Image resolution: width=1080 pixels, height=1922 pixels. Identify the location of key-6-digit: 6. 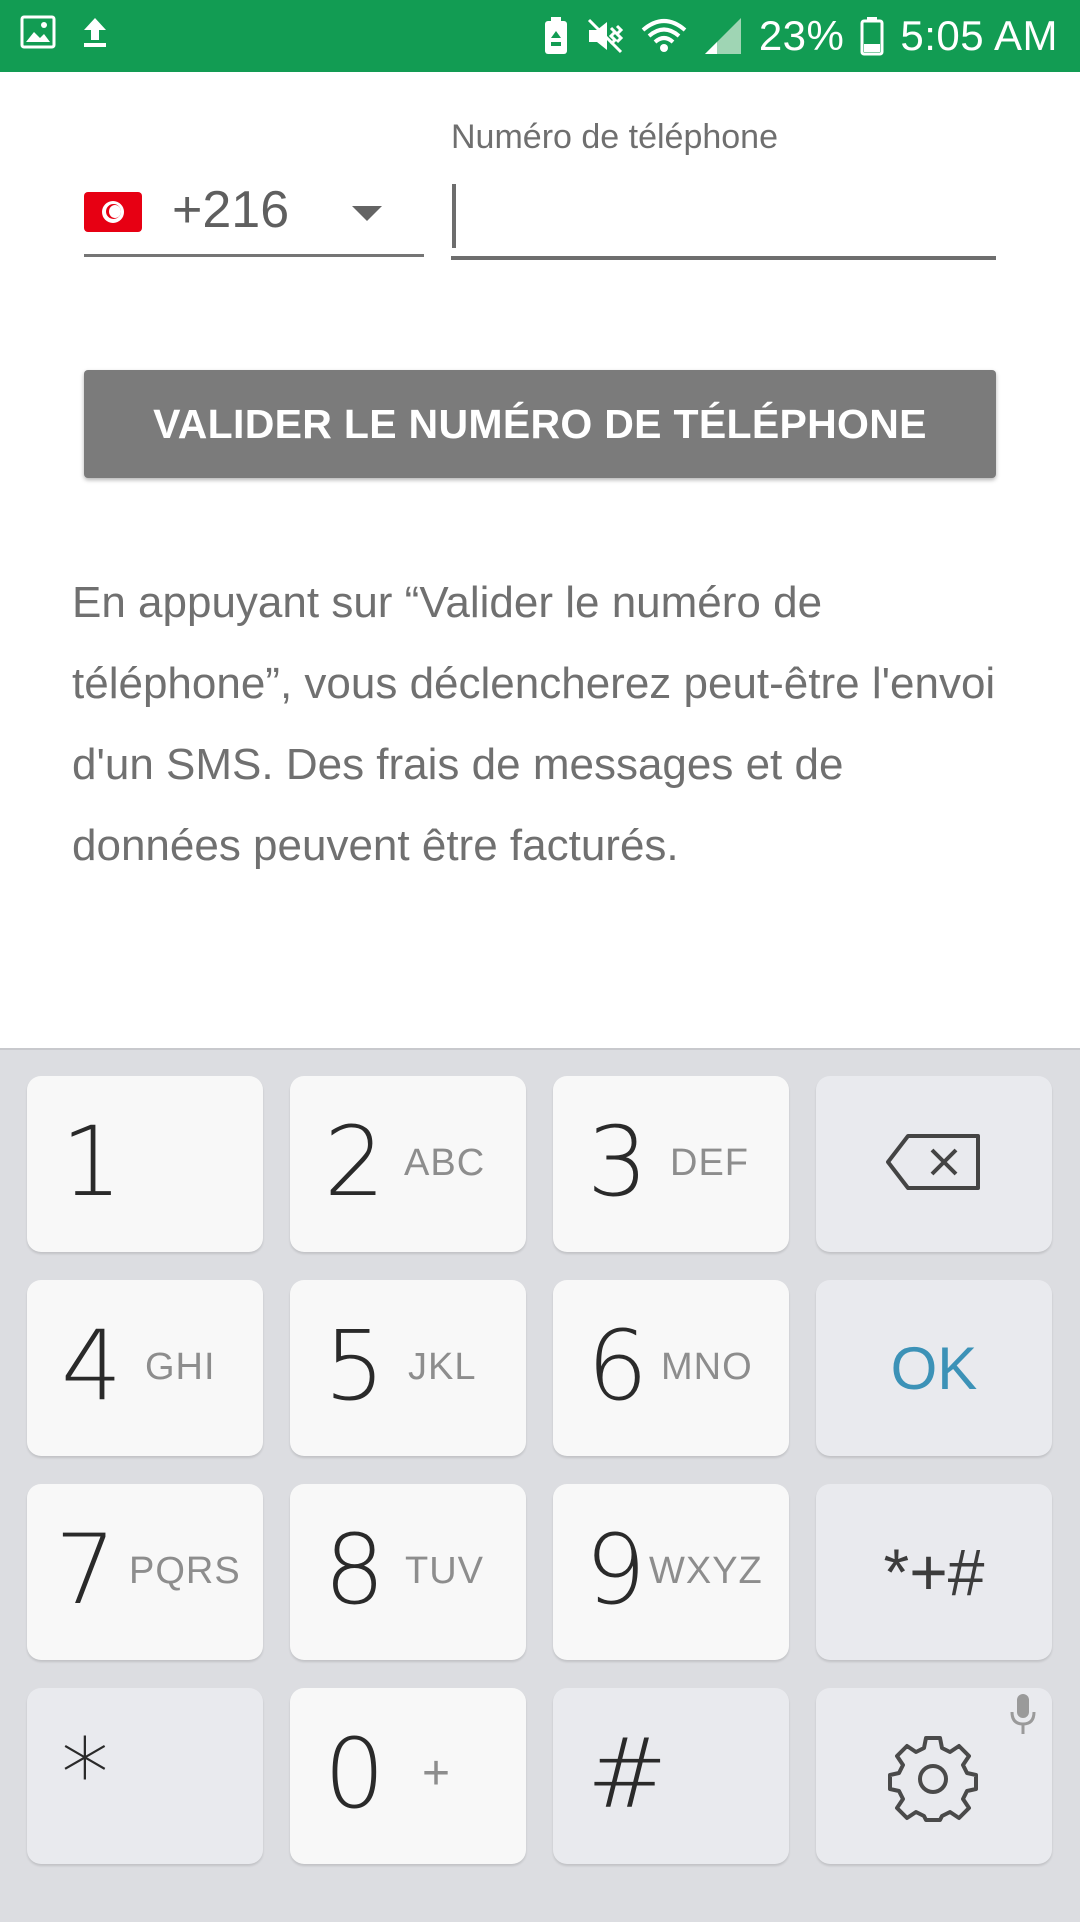
(618, 1366).